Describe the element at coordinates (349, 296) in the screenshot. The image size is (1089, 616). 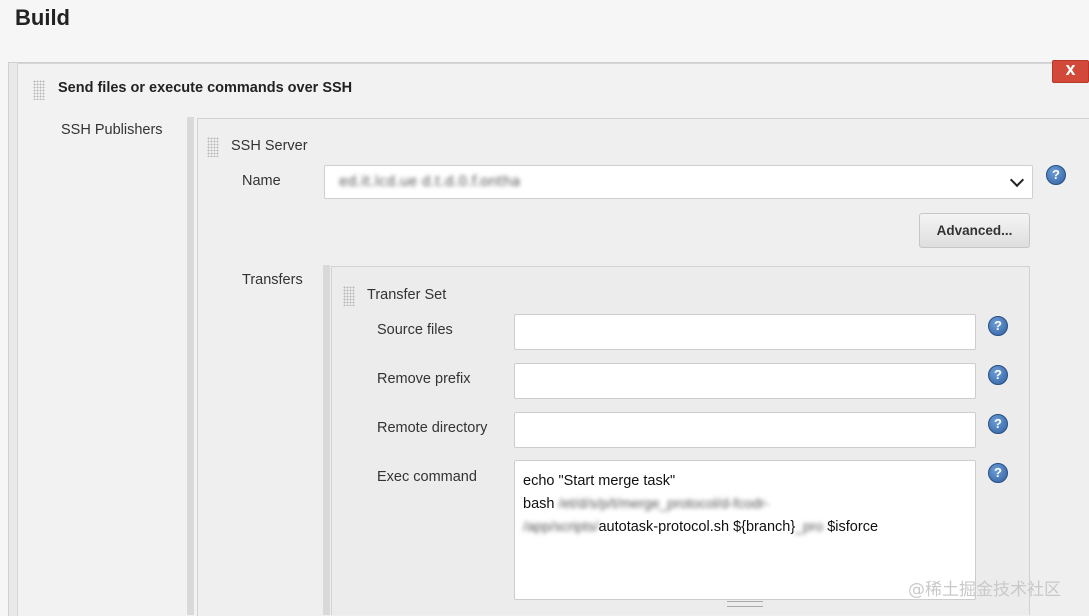
I see `transfer-drag-handle` at that location.